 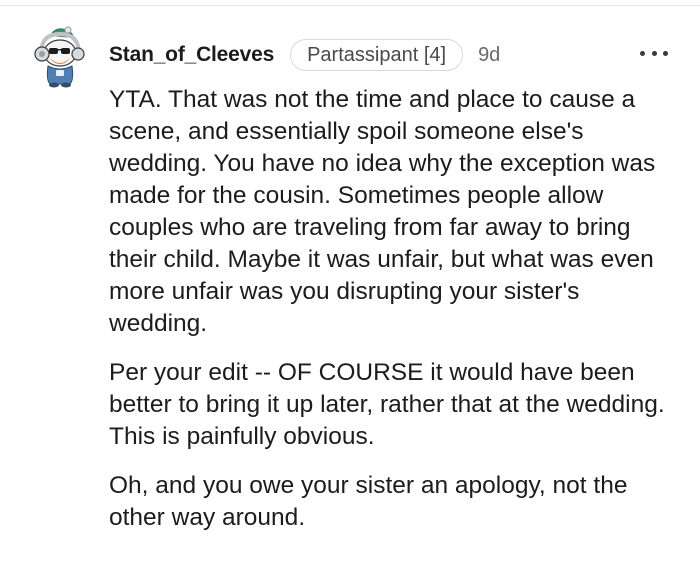 I want to click on snoo-avatar-icon, so click(x=60, y=55).